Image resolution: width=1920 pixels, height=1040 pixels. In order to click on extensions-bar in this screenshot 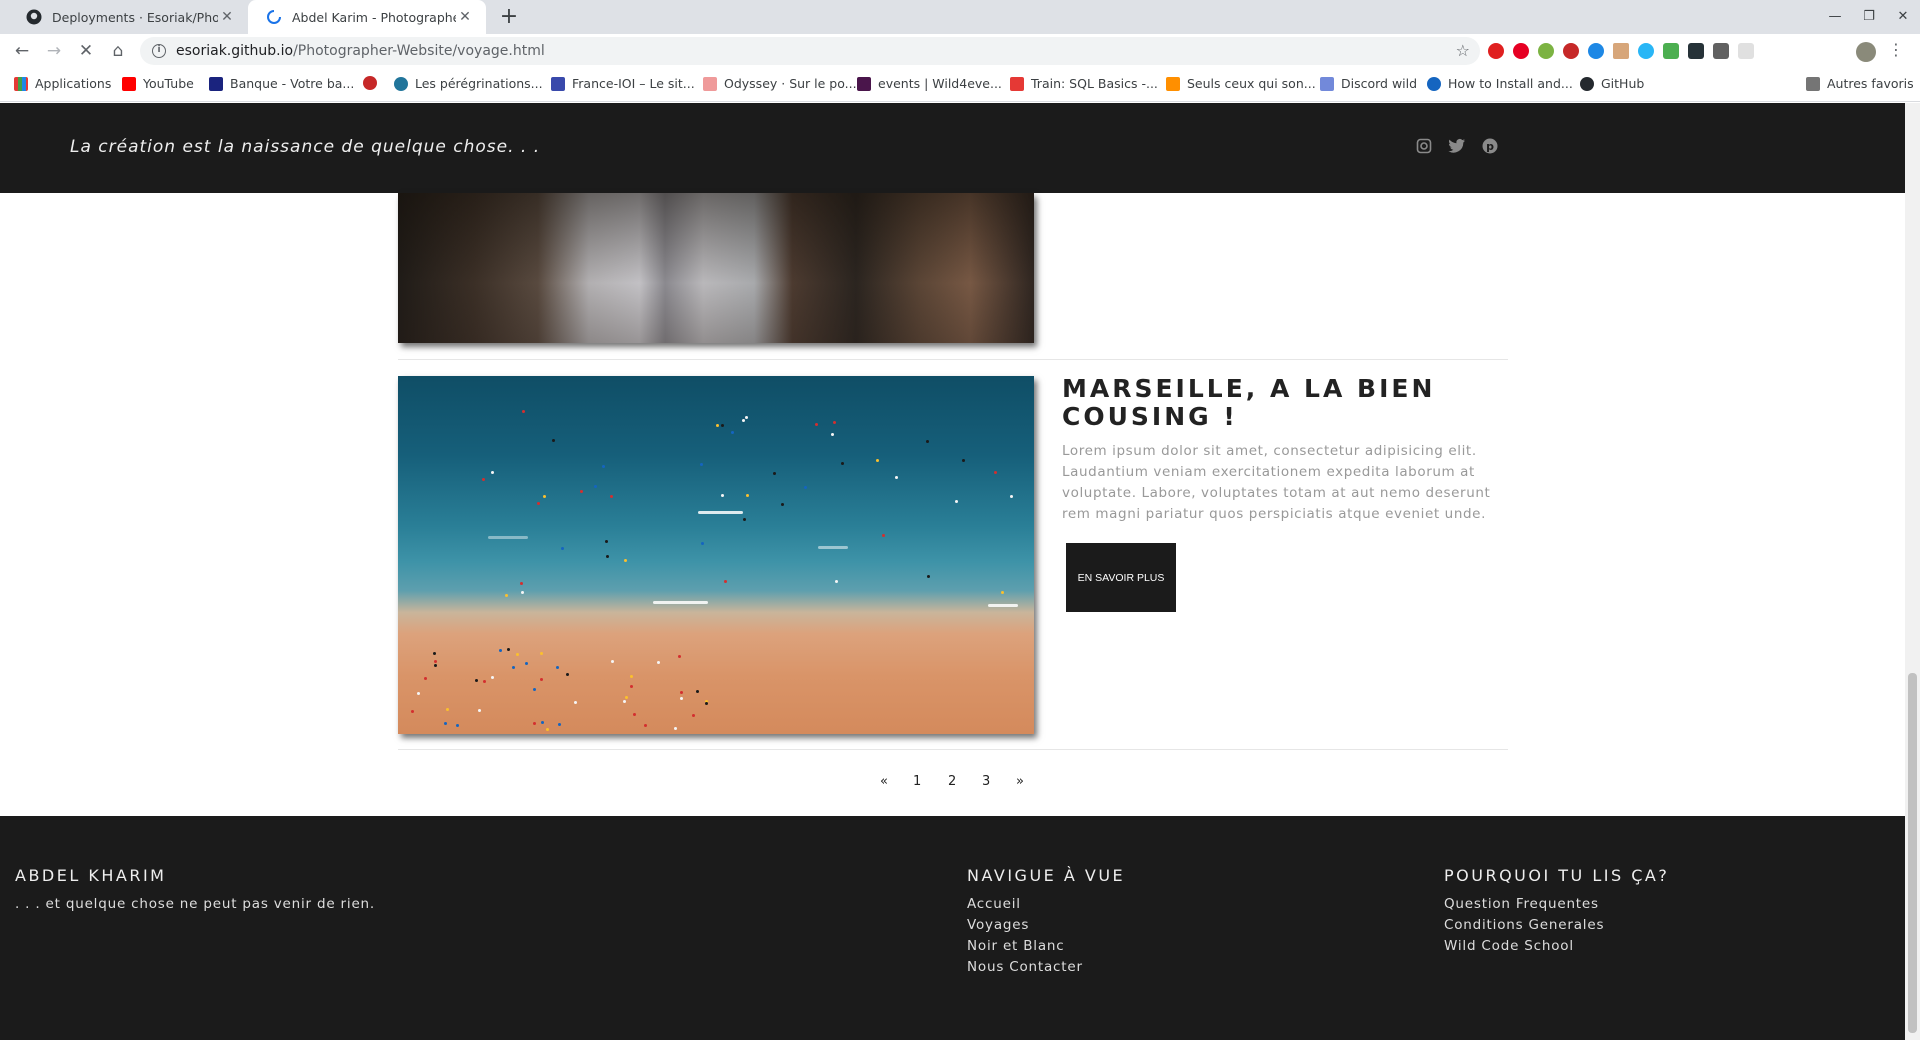, I will do `click(1621, 51)`.